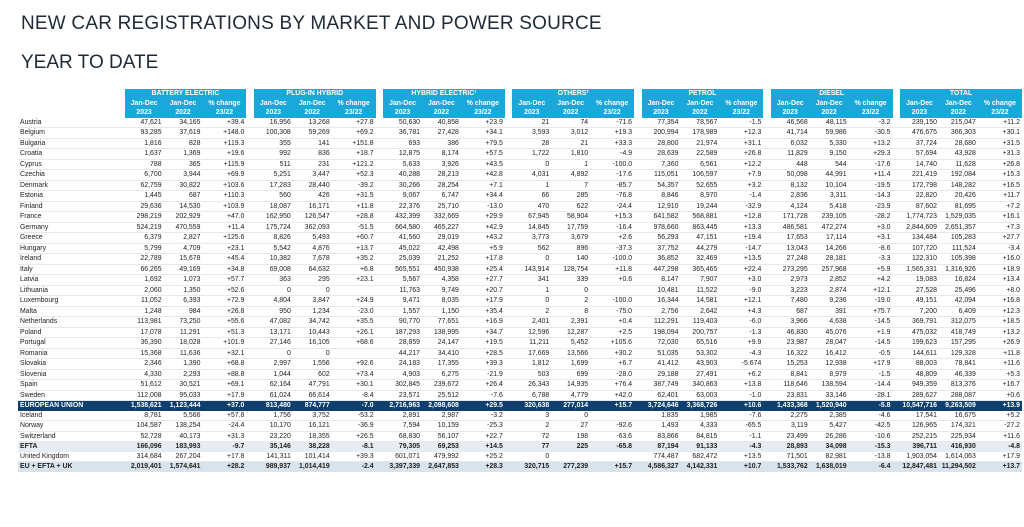  What do you see at coordinates (700, 446) in the screenshot?
I see `value-cell: 91,133` at bounding box center [700, 446].